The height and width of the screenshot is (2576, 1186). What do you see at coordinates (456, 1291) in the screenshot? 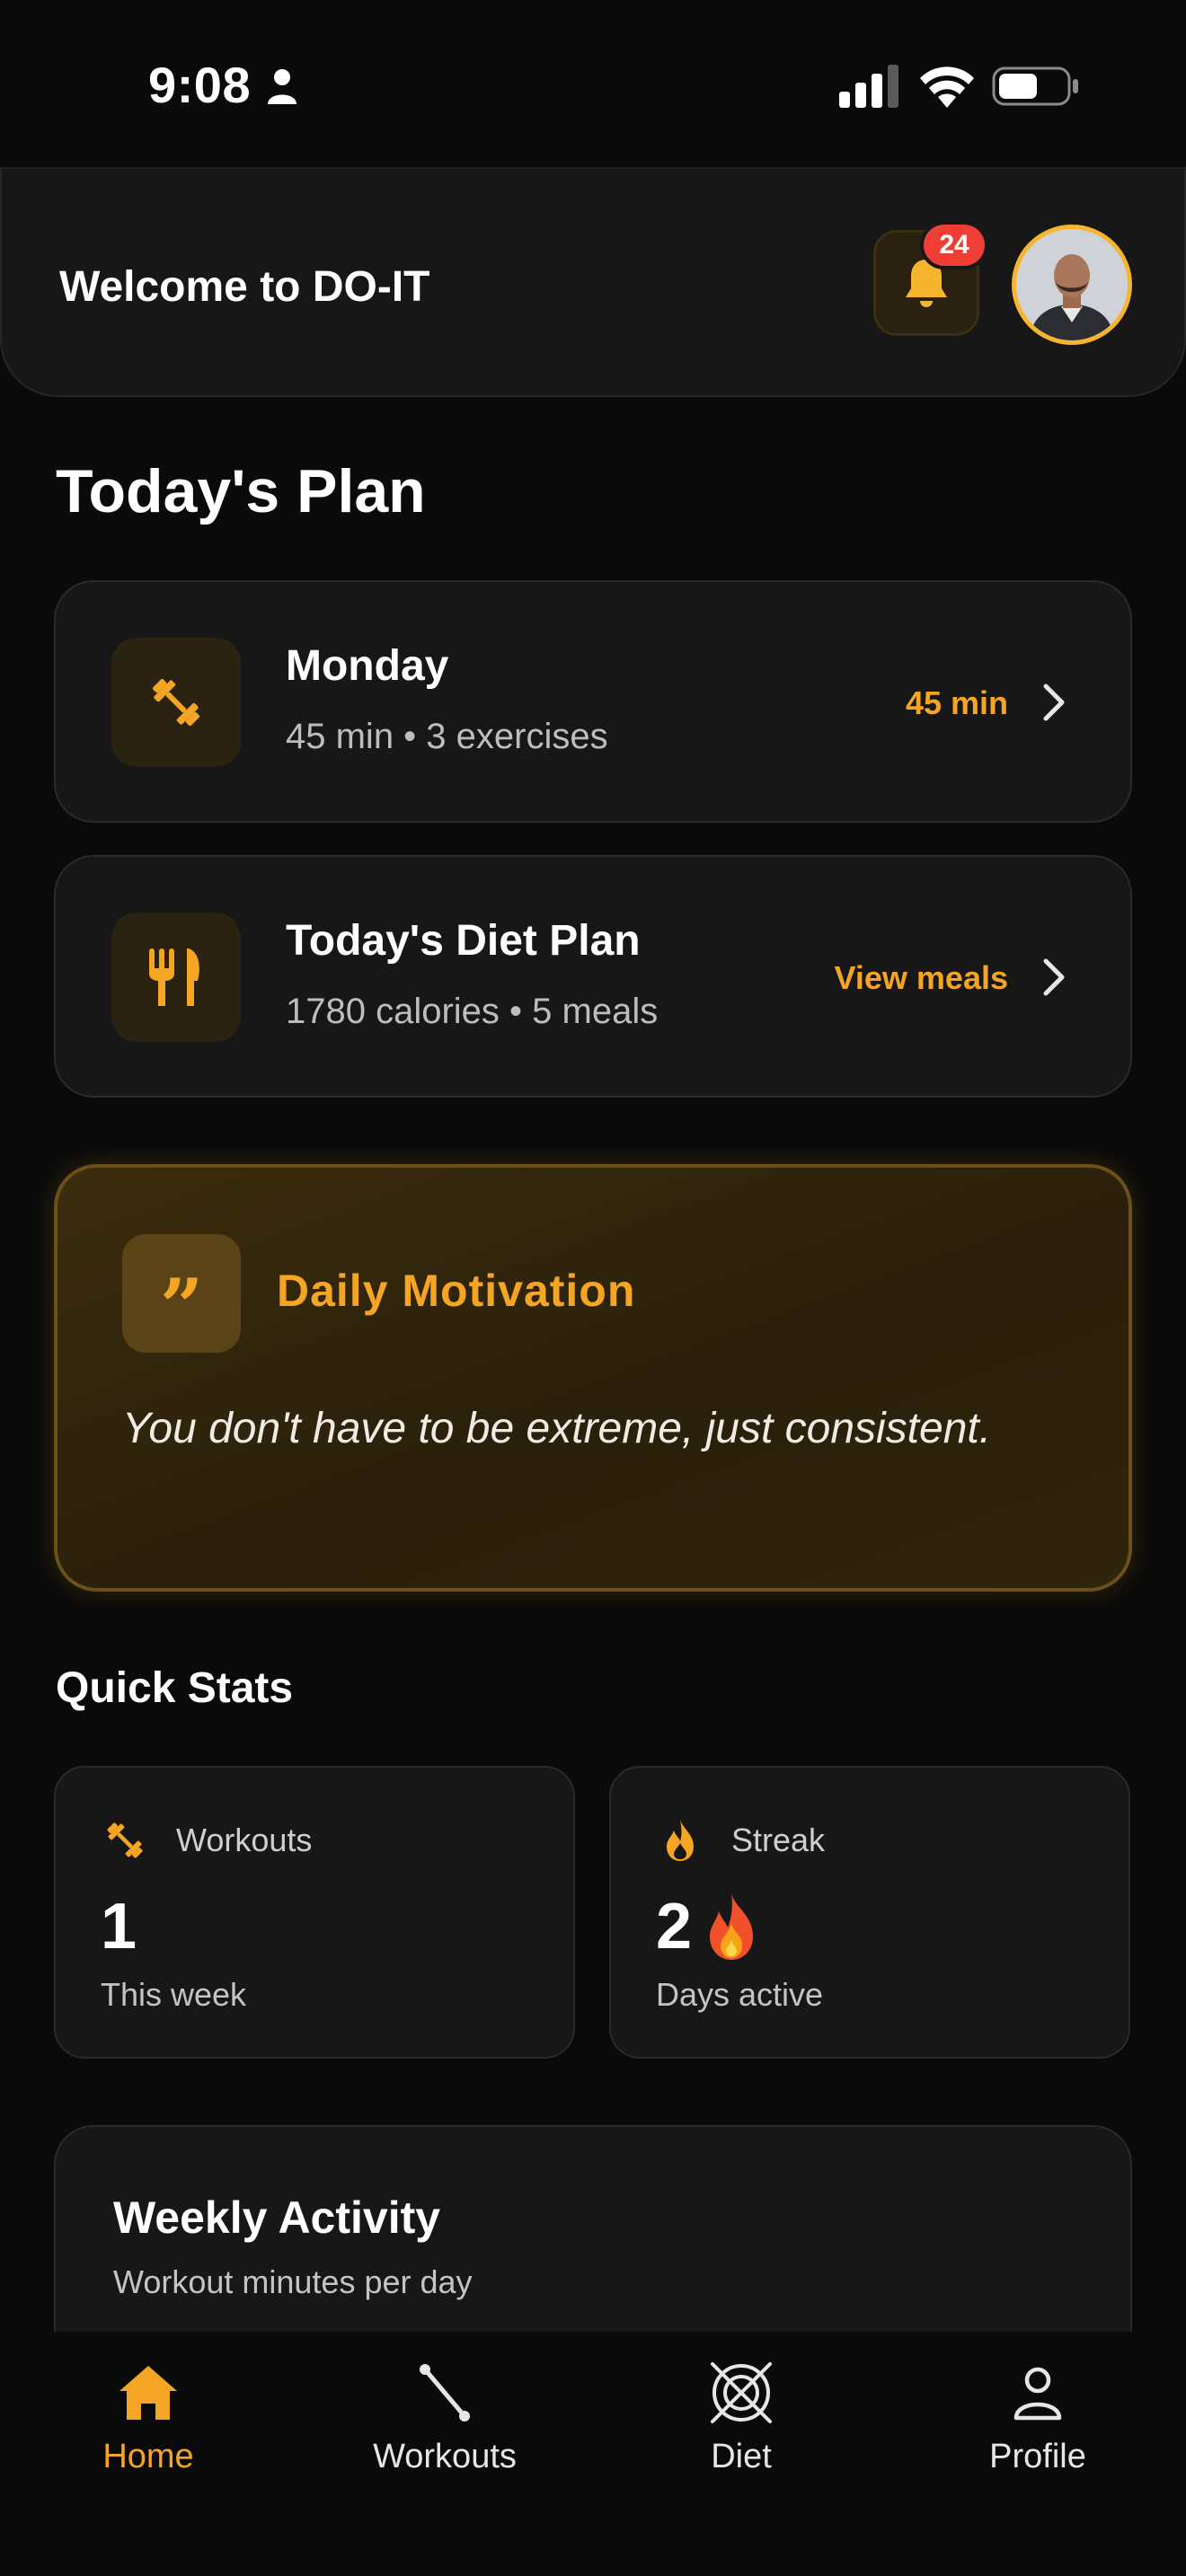
I see `motivation-title: Daily Motivation` at bounding box center [456, 1291].